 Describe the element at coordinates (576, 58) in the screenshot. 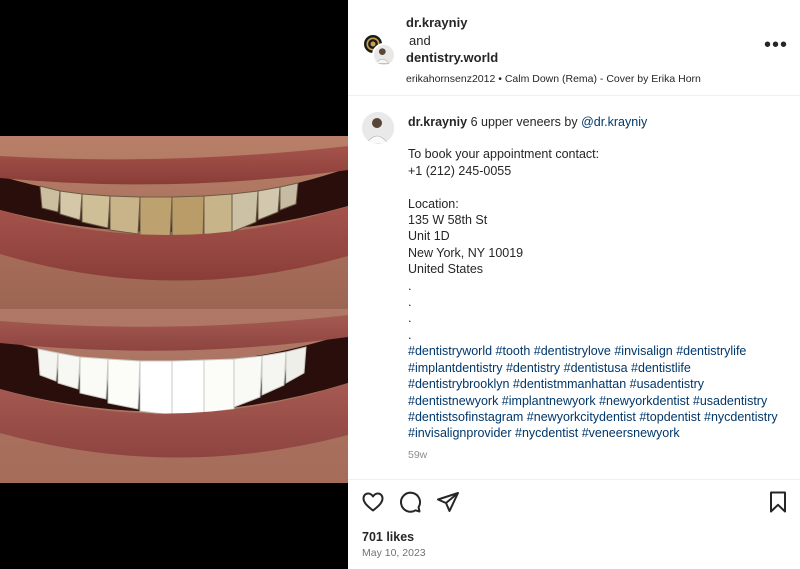

I see `header-username-2: dentistry.world` at that location.